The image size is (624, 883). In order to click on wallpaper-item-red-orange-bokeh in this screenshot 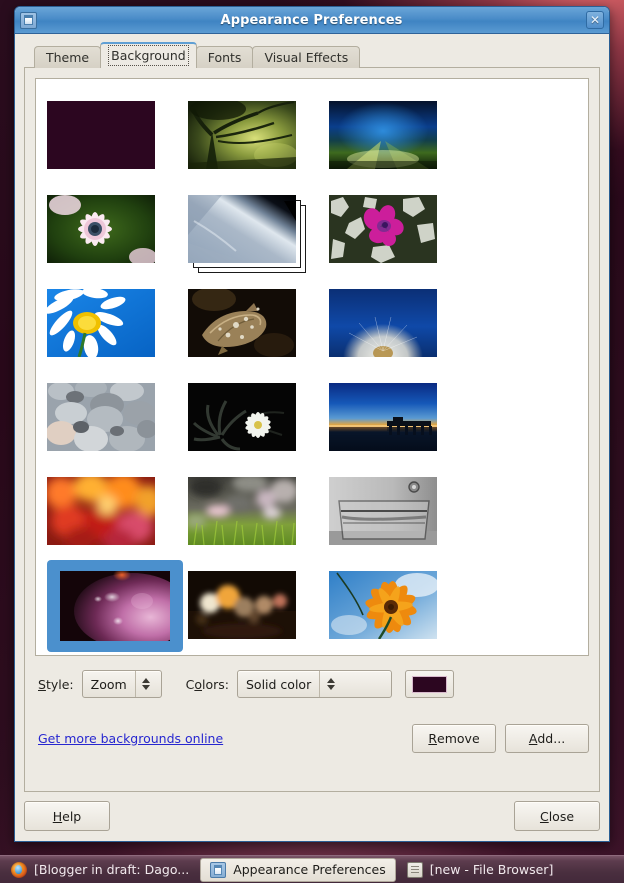, I will do `click(117, 512)`.